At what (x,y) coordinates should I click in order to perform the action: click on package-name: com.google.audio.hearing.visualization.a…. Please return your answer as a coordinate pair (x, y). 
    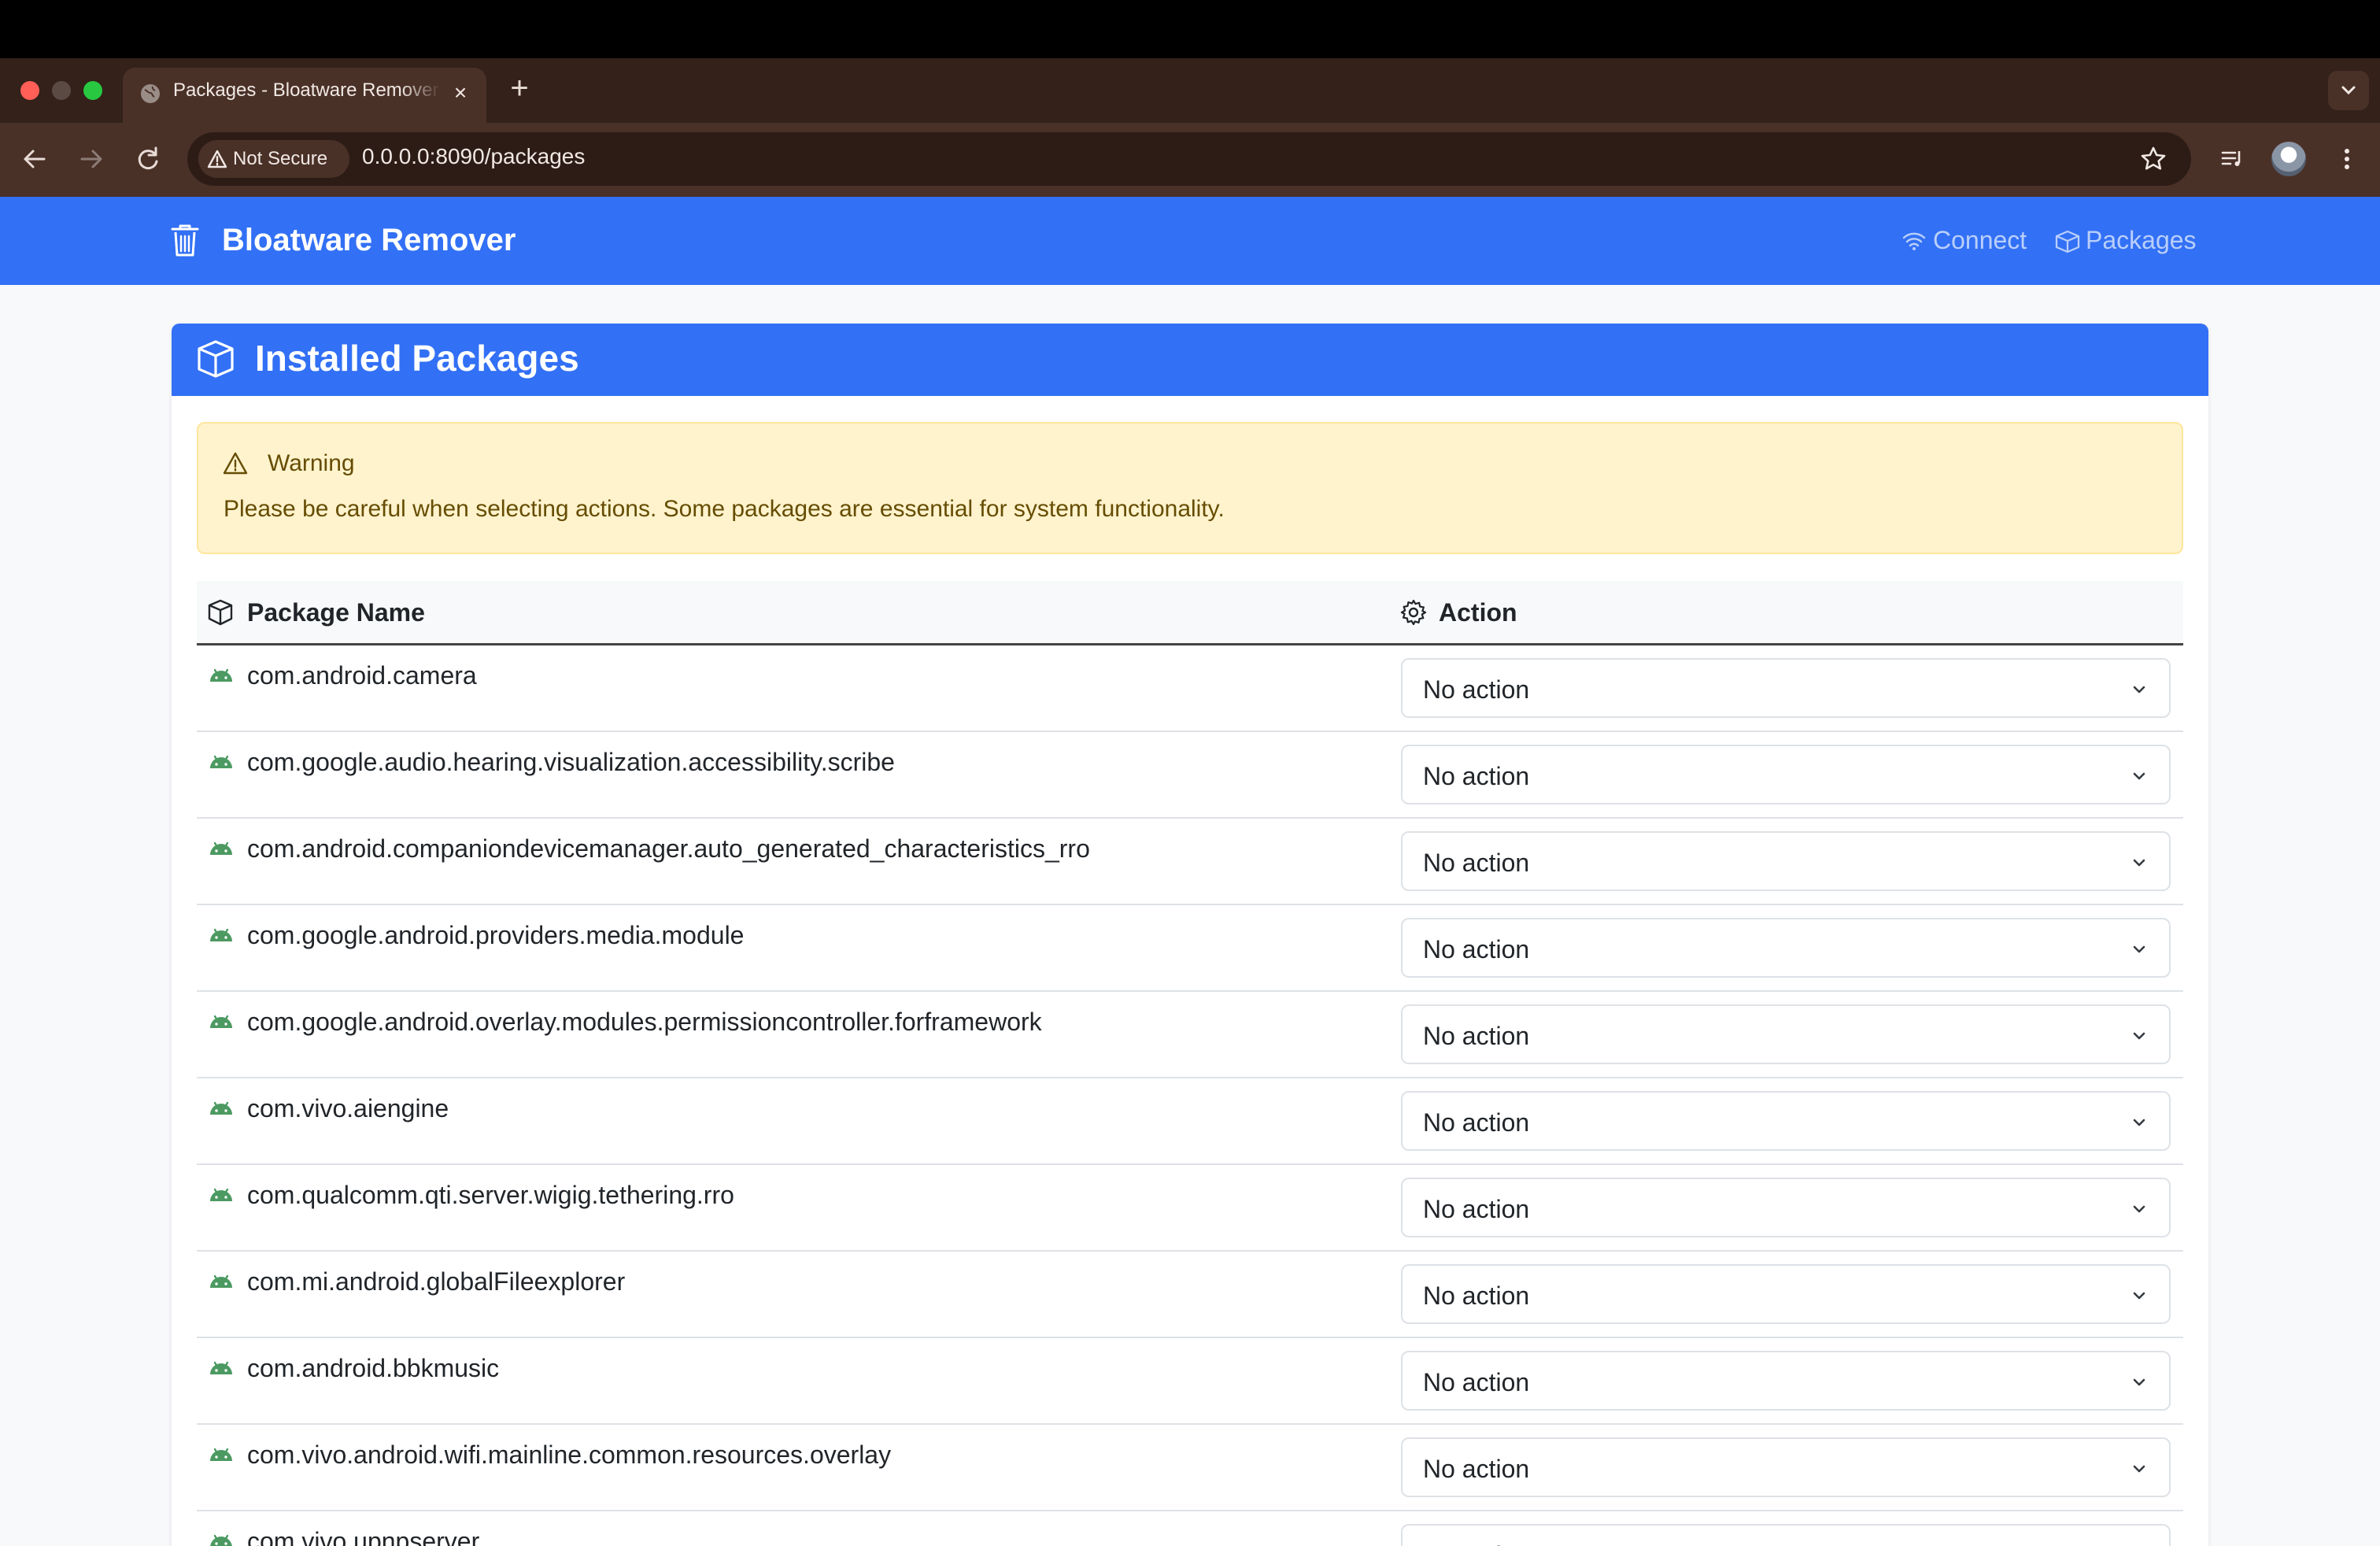
    Looking at the image, I should click on (571, 762).